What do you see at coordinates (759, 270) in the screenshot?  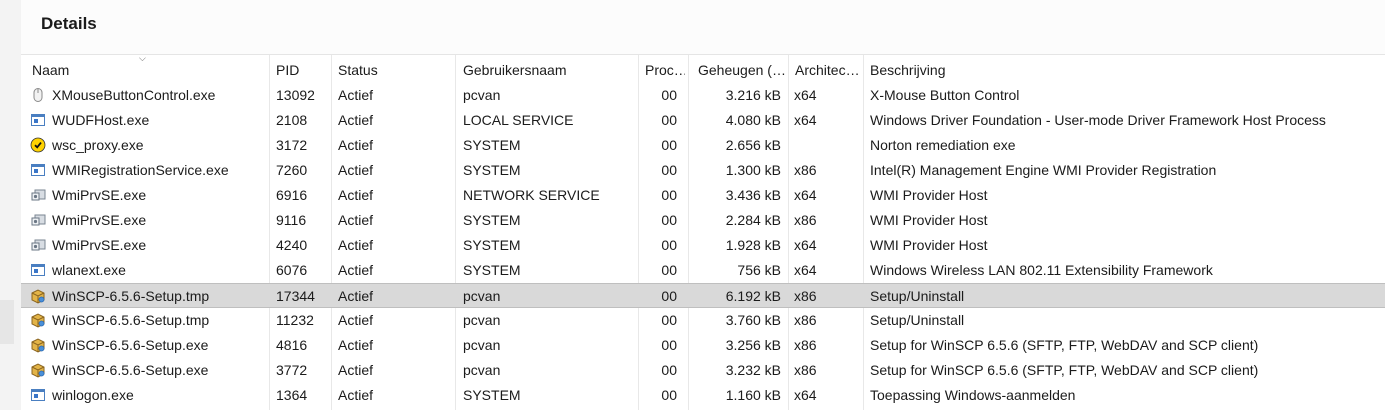 I see `memory-cell: 756 kB` at bounding box center [759, 270].